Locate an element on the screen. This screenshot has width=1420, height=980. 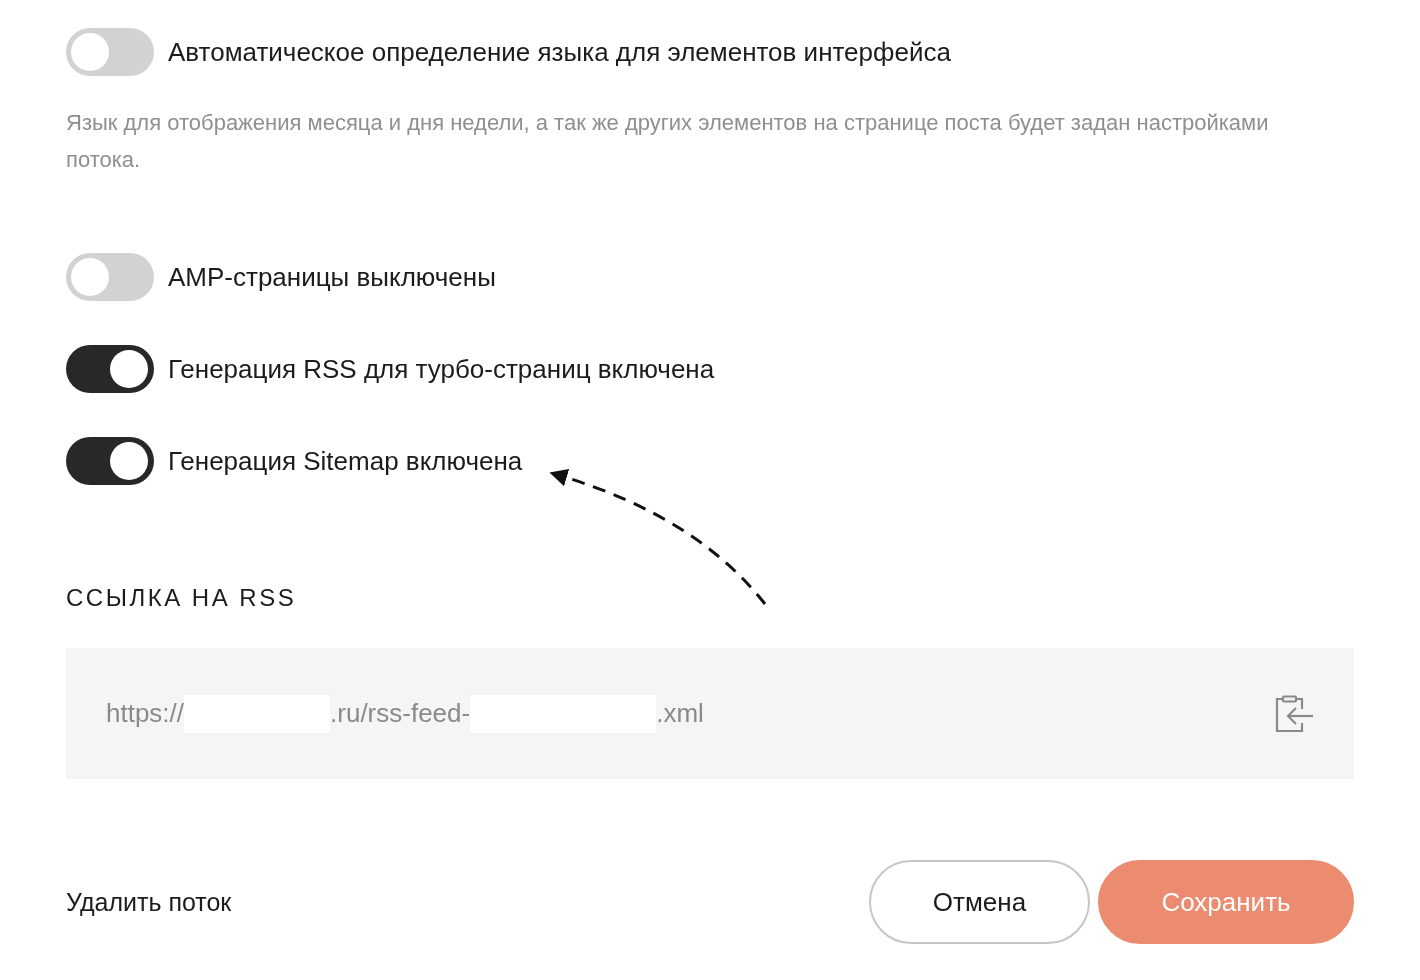
copy-button is located at coordinates (1294, 713).